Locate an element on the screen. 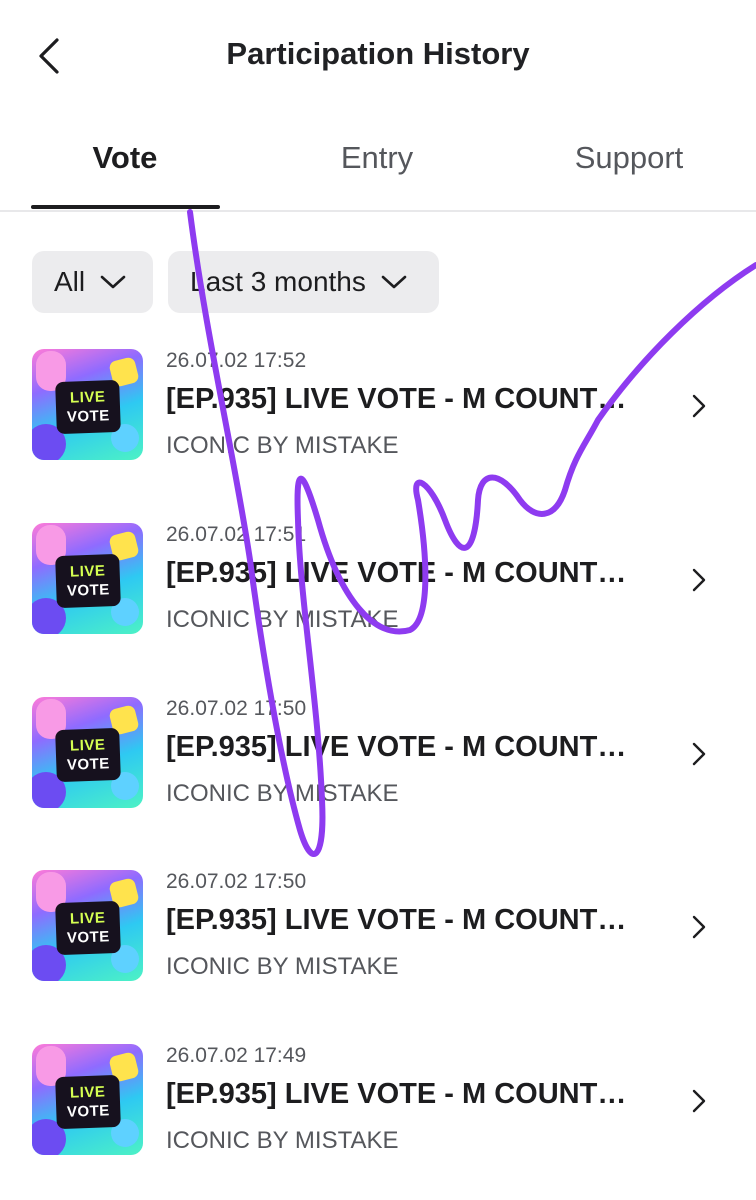  item-date: 26.07.02 17:49 is located at coordinates (236, 1055).